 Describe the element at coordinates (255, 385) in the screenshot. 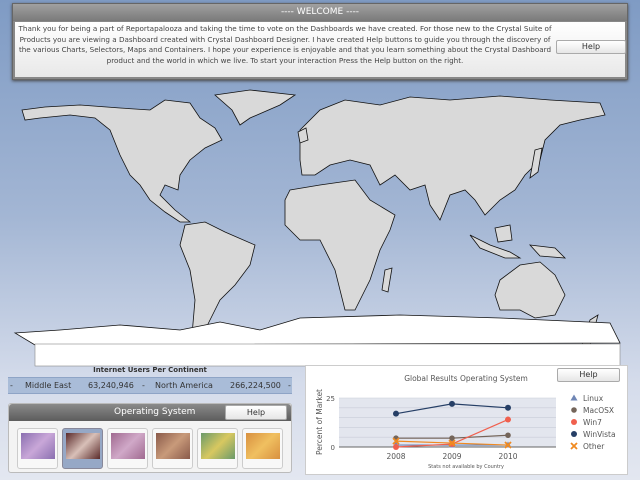

I see `ticker-value: 266,224,500` at that location.